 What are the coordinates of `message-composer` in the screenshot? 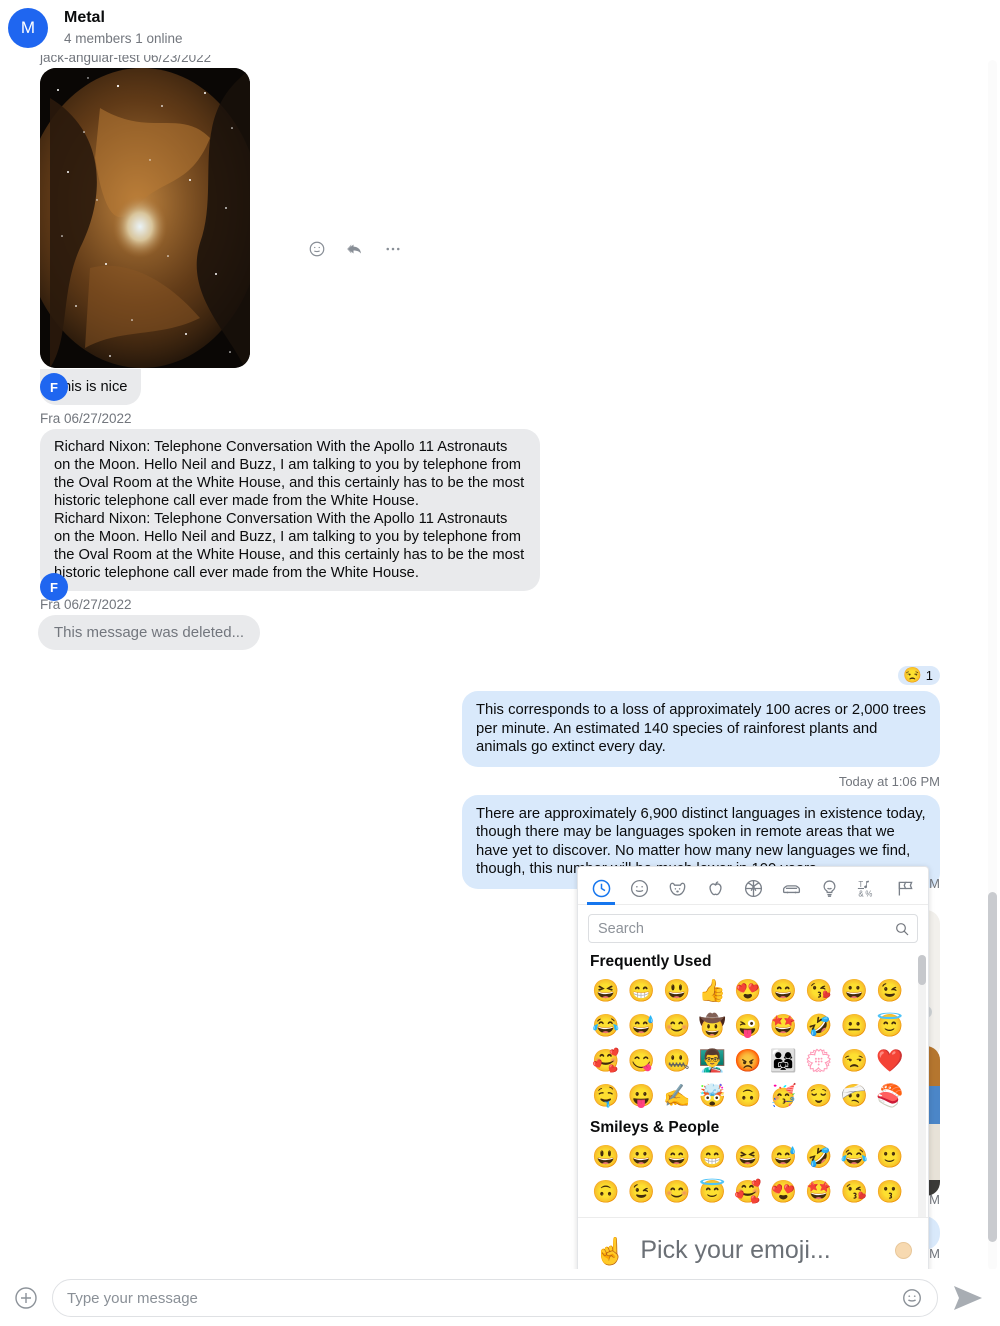 It's located at (500, 1297).